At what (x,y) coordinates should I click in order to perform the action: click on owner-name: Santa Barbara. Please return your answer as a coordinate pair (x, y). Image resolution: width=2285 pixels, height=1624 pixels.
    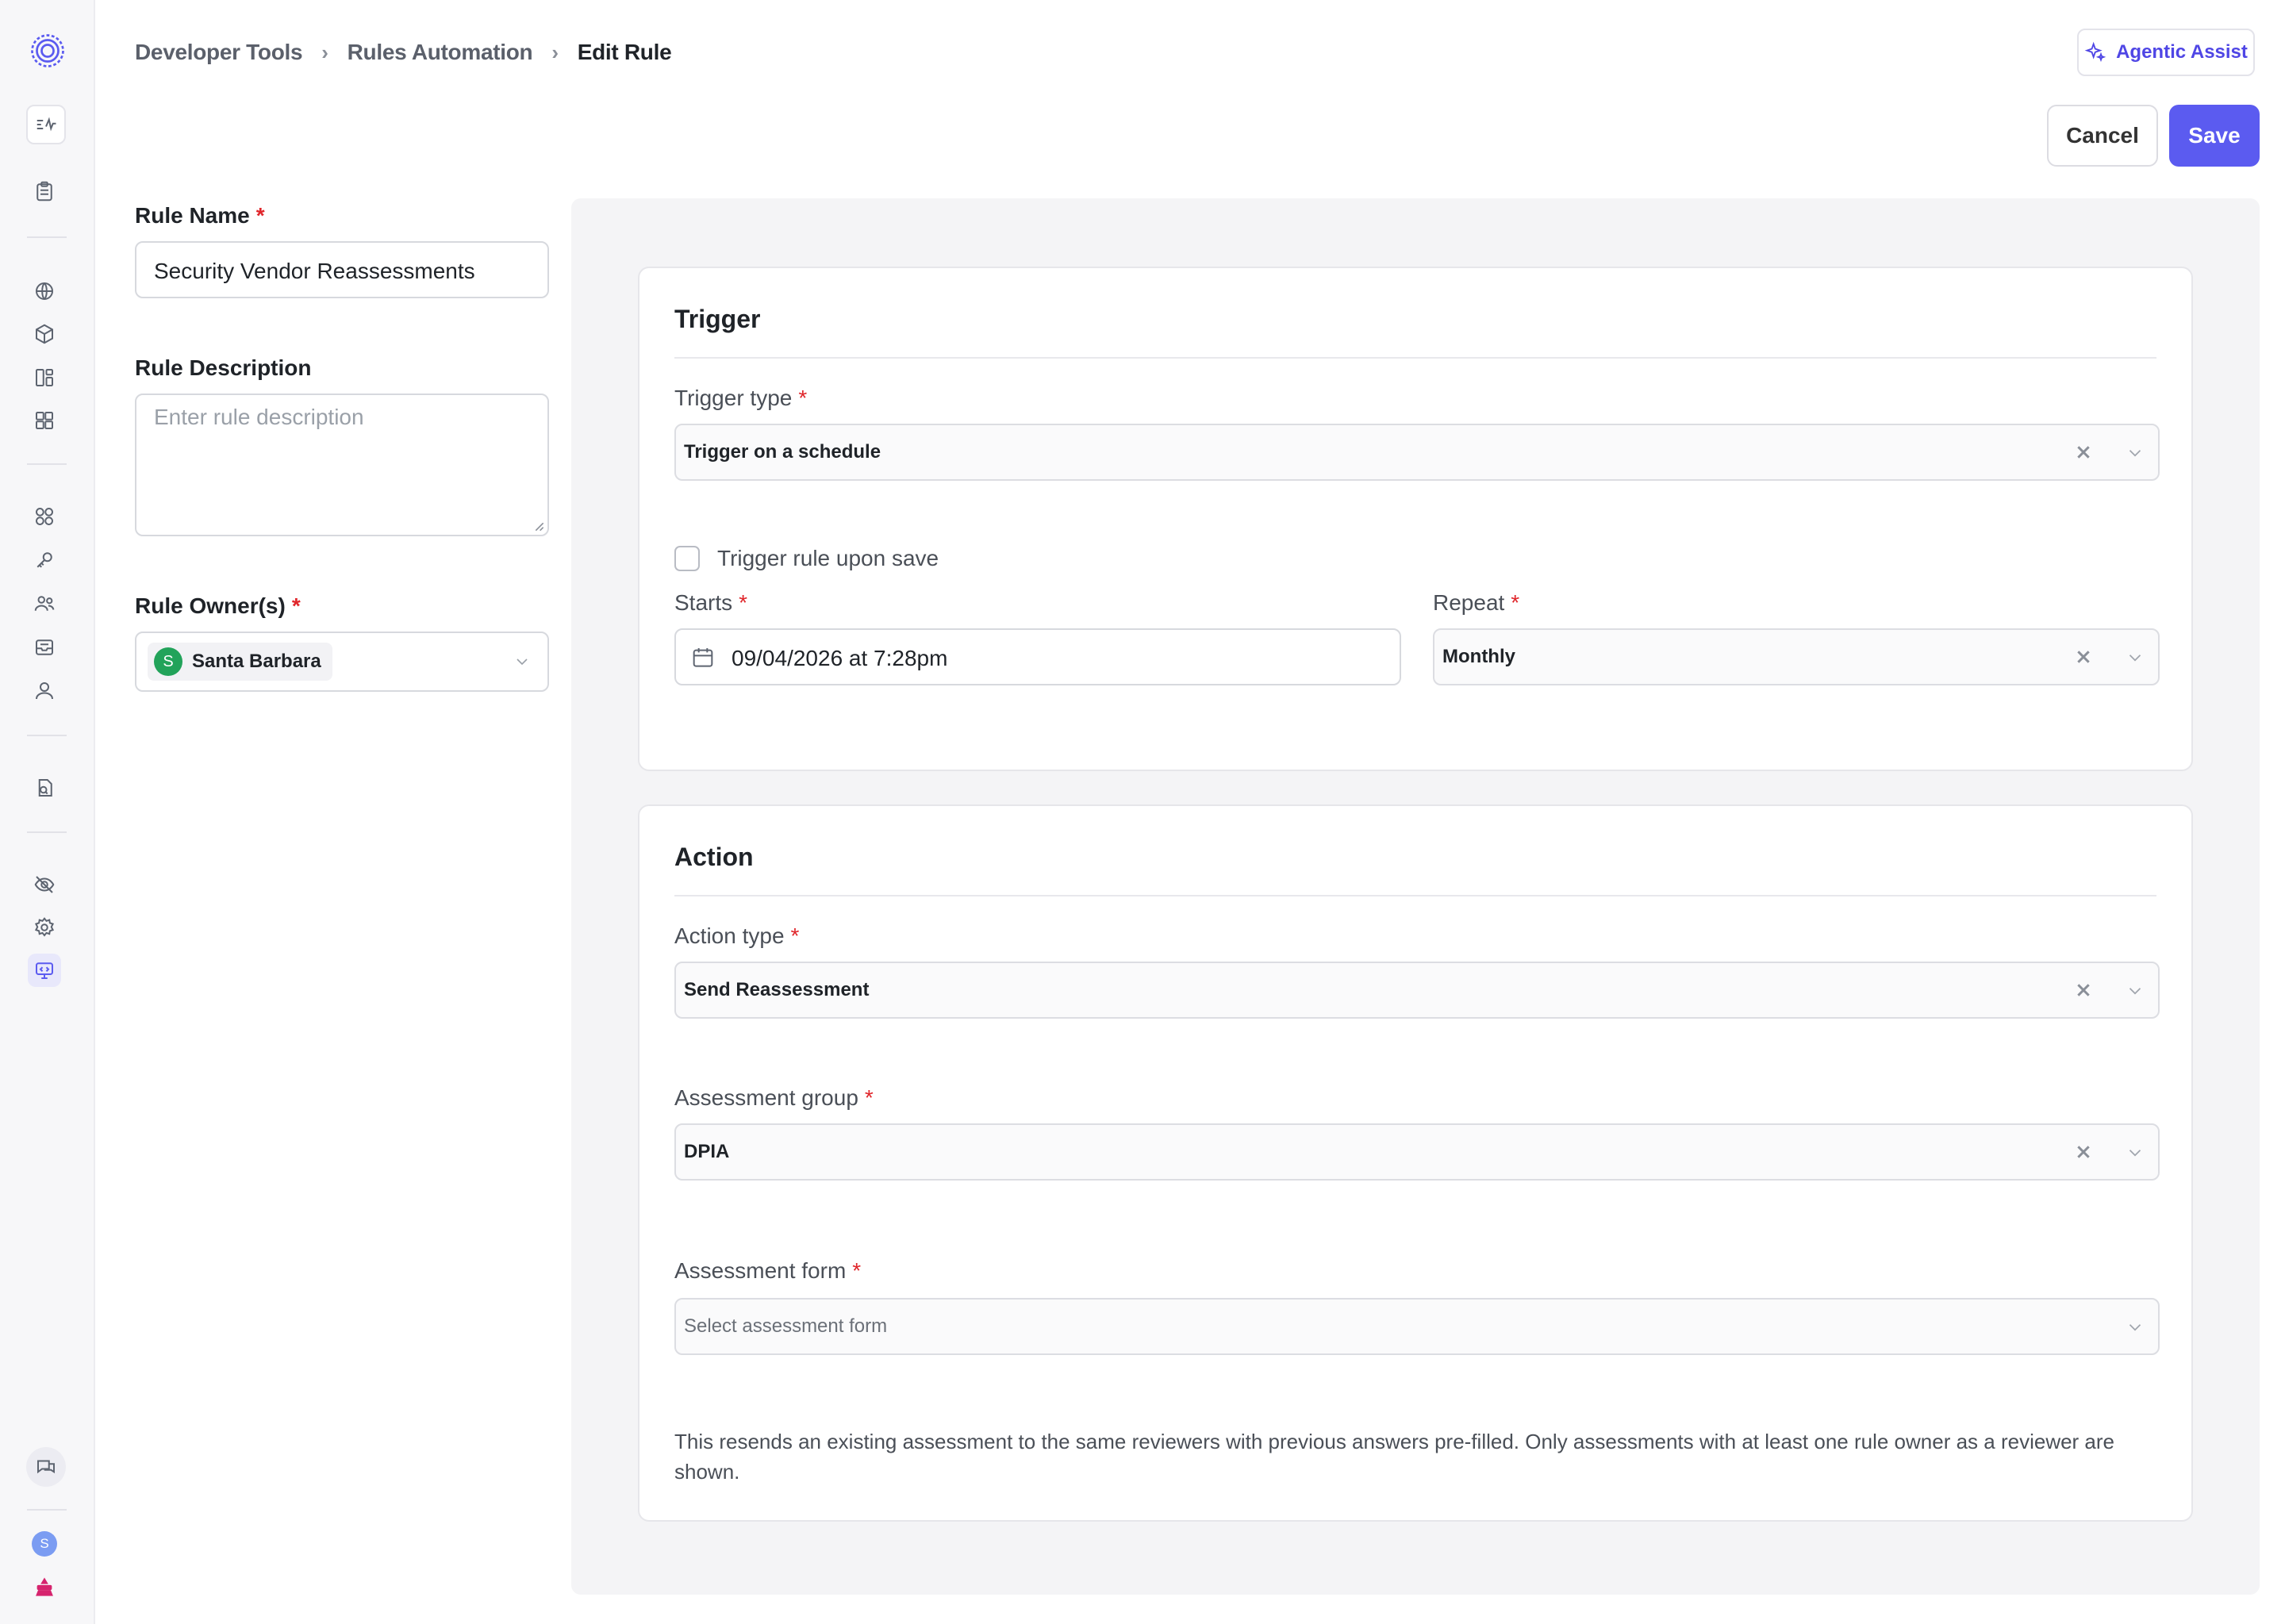
    Looking at the image, I should click on (257, 661).